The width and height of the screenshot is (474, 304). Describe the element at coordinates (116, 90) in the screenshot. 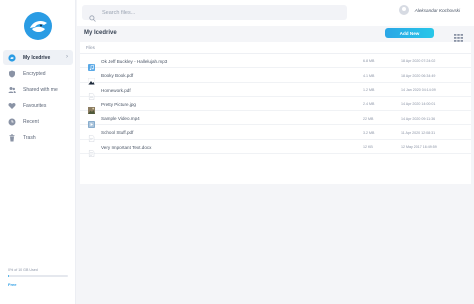

I see `file-name: Homework.pdf` at that location.